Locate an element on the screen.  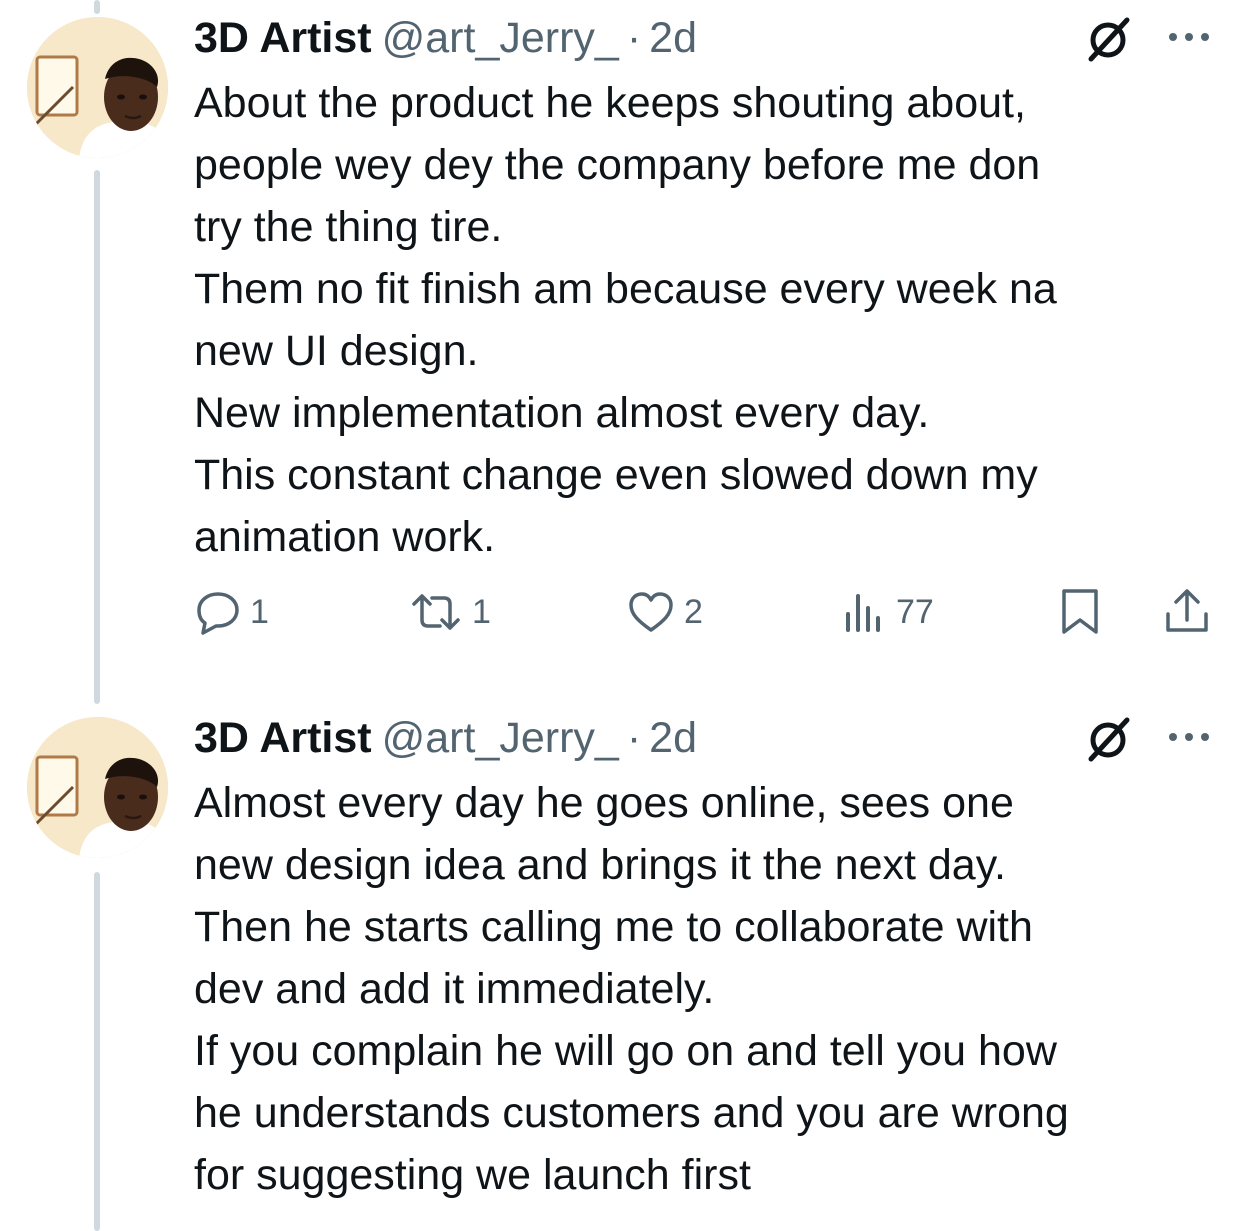
bookmark-icon is located at coordinates (1080, 612).